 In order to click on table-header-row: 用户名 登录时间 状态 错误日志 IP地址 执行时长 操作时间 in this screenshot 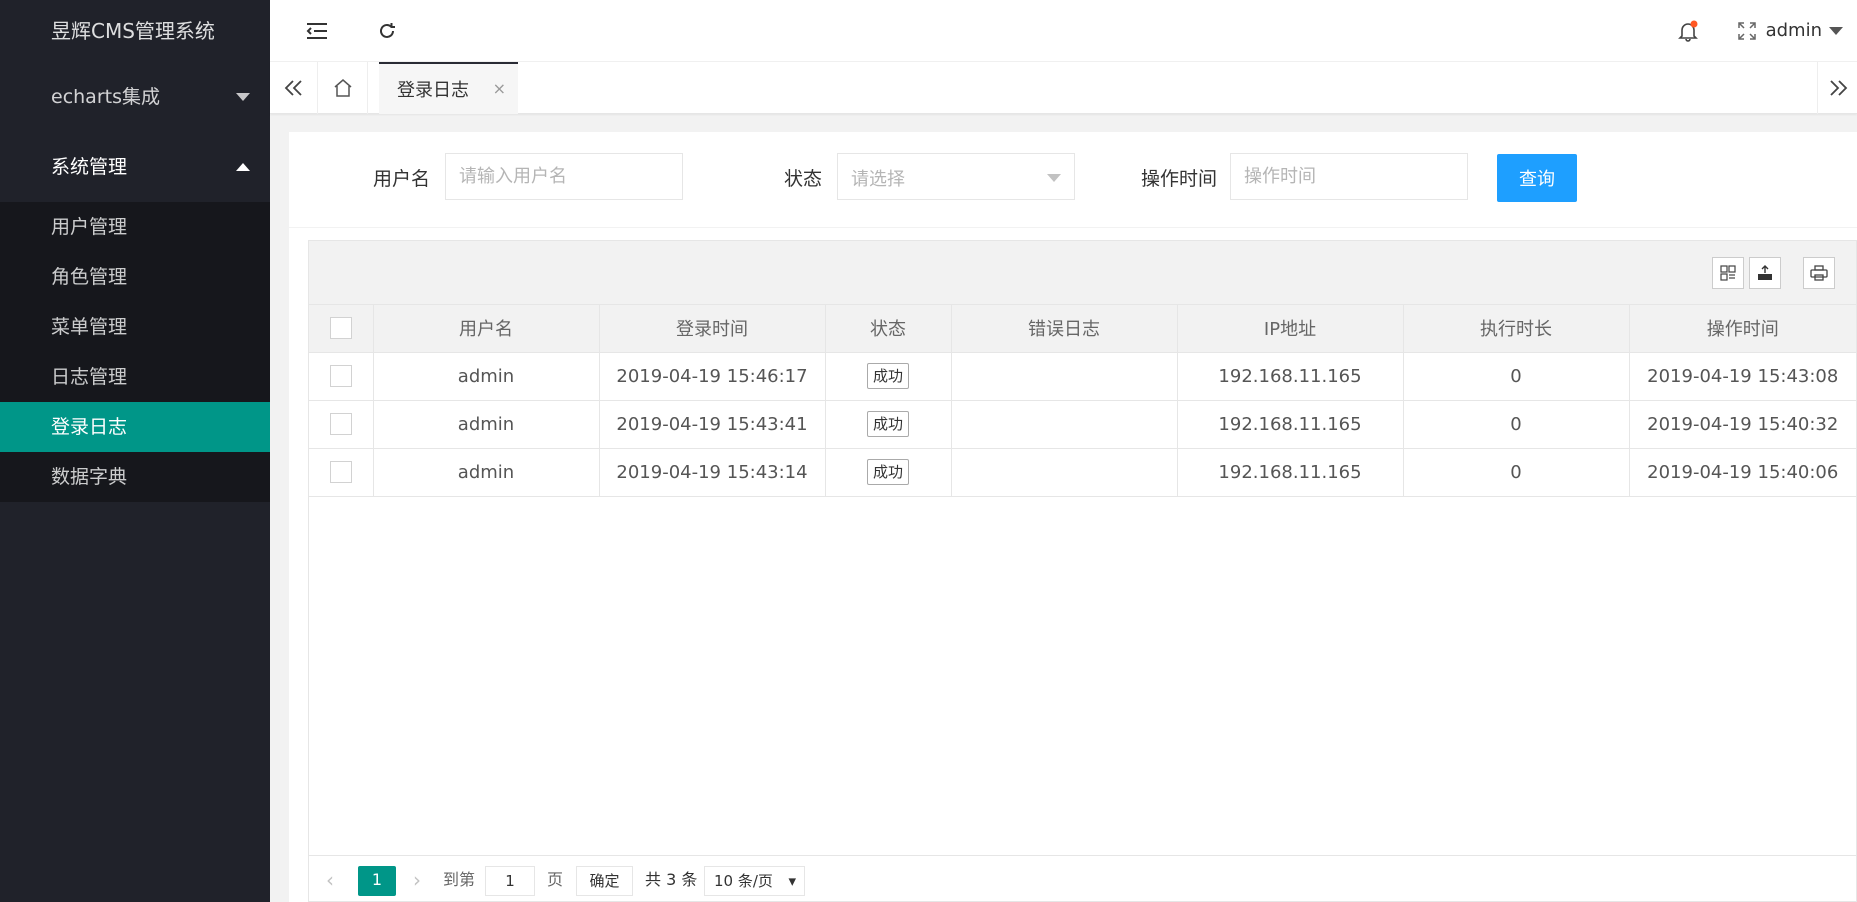, I will do `click(1082, 329)`.